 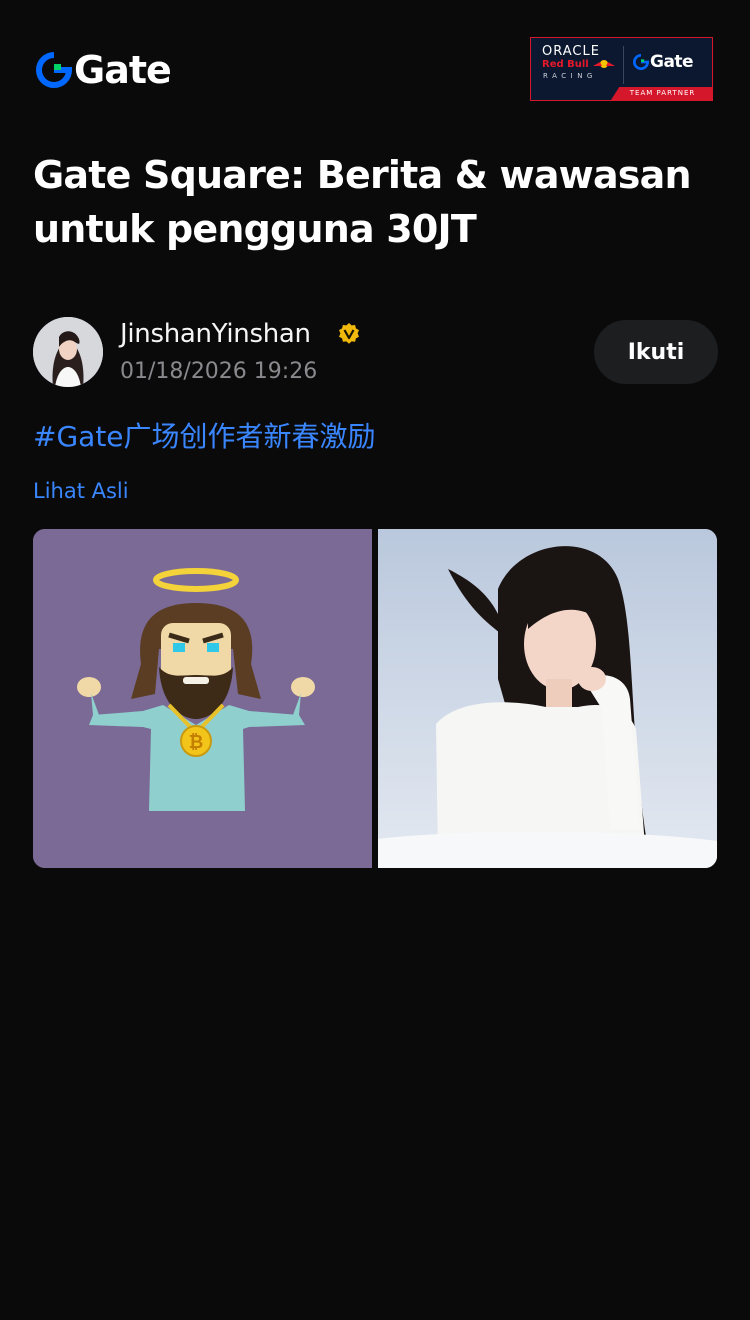 What do you see at coordinates (565, 64) in the screenshot?
I see `partner-redbull-text: Red Bull` at bounding box center [565, 64].